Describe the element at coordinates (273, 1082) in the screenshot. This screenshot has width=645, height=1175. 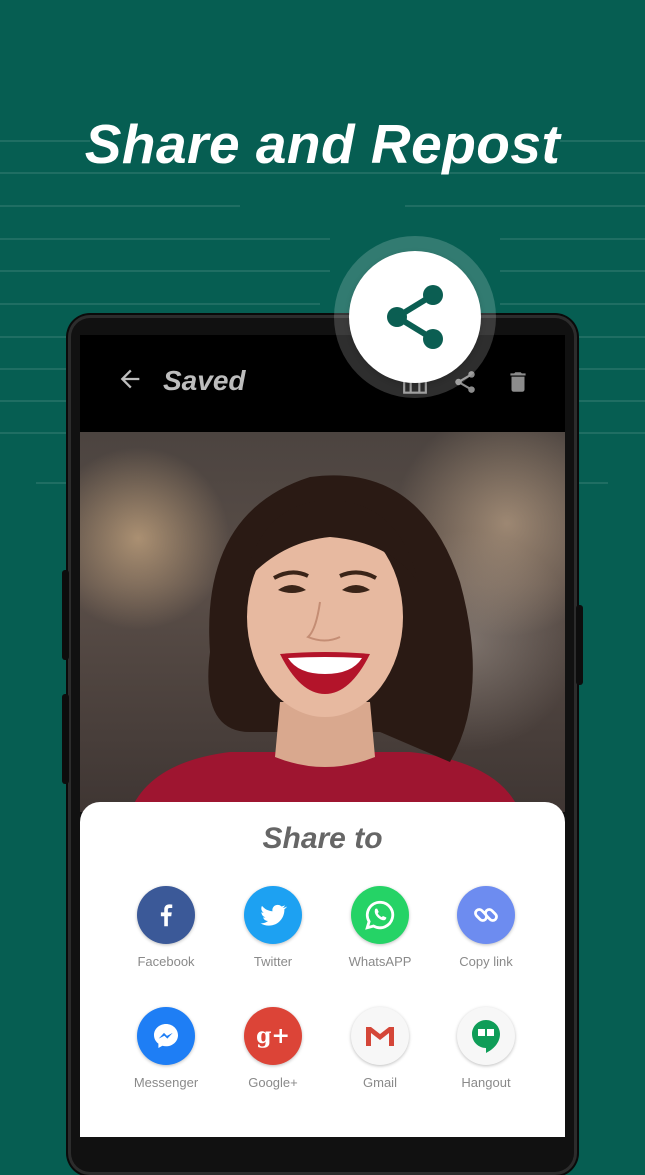
I see `share-google-plus-label: Google+` at that location.